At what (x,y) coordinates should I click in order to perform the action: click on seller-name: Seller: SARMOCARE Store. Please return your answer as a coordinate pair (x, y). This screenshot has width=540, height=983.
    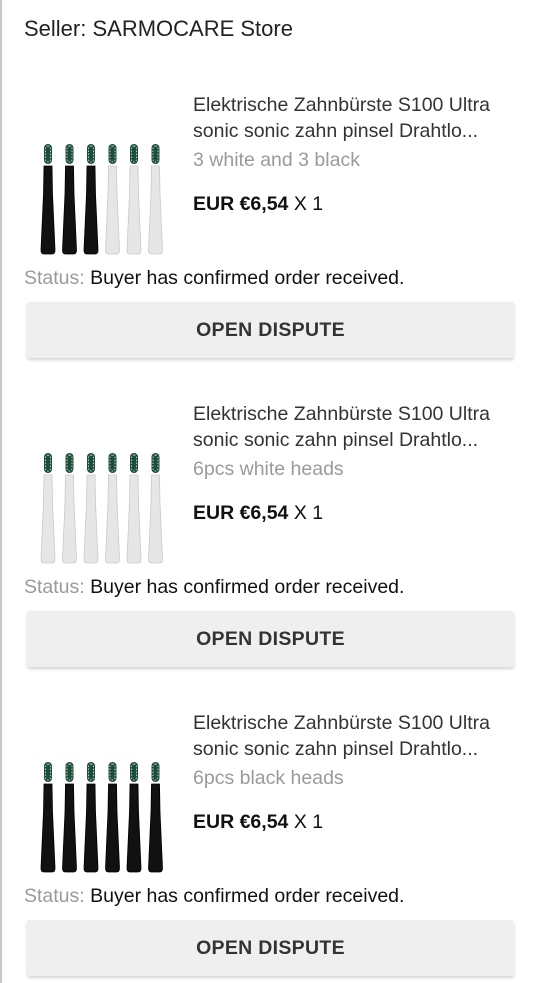
    Looking at the image, I should click on (158, 28).